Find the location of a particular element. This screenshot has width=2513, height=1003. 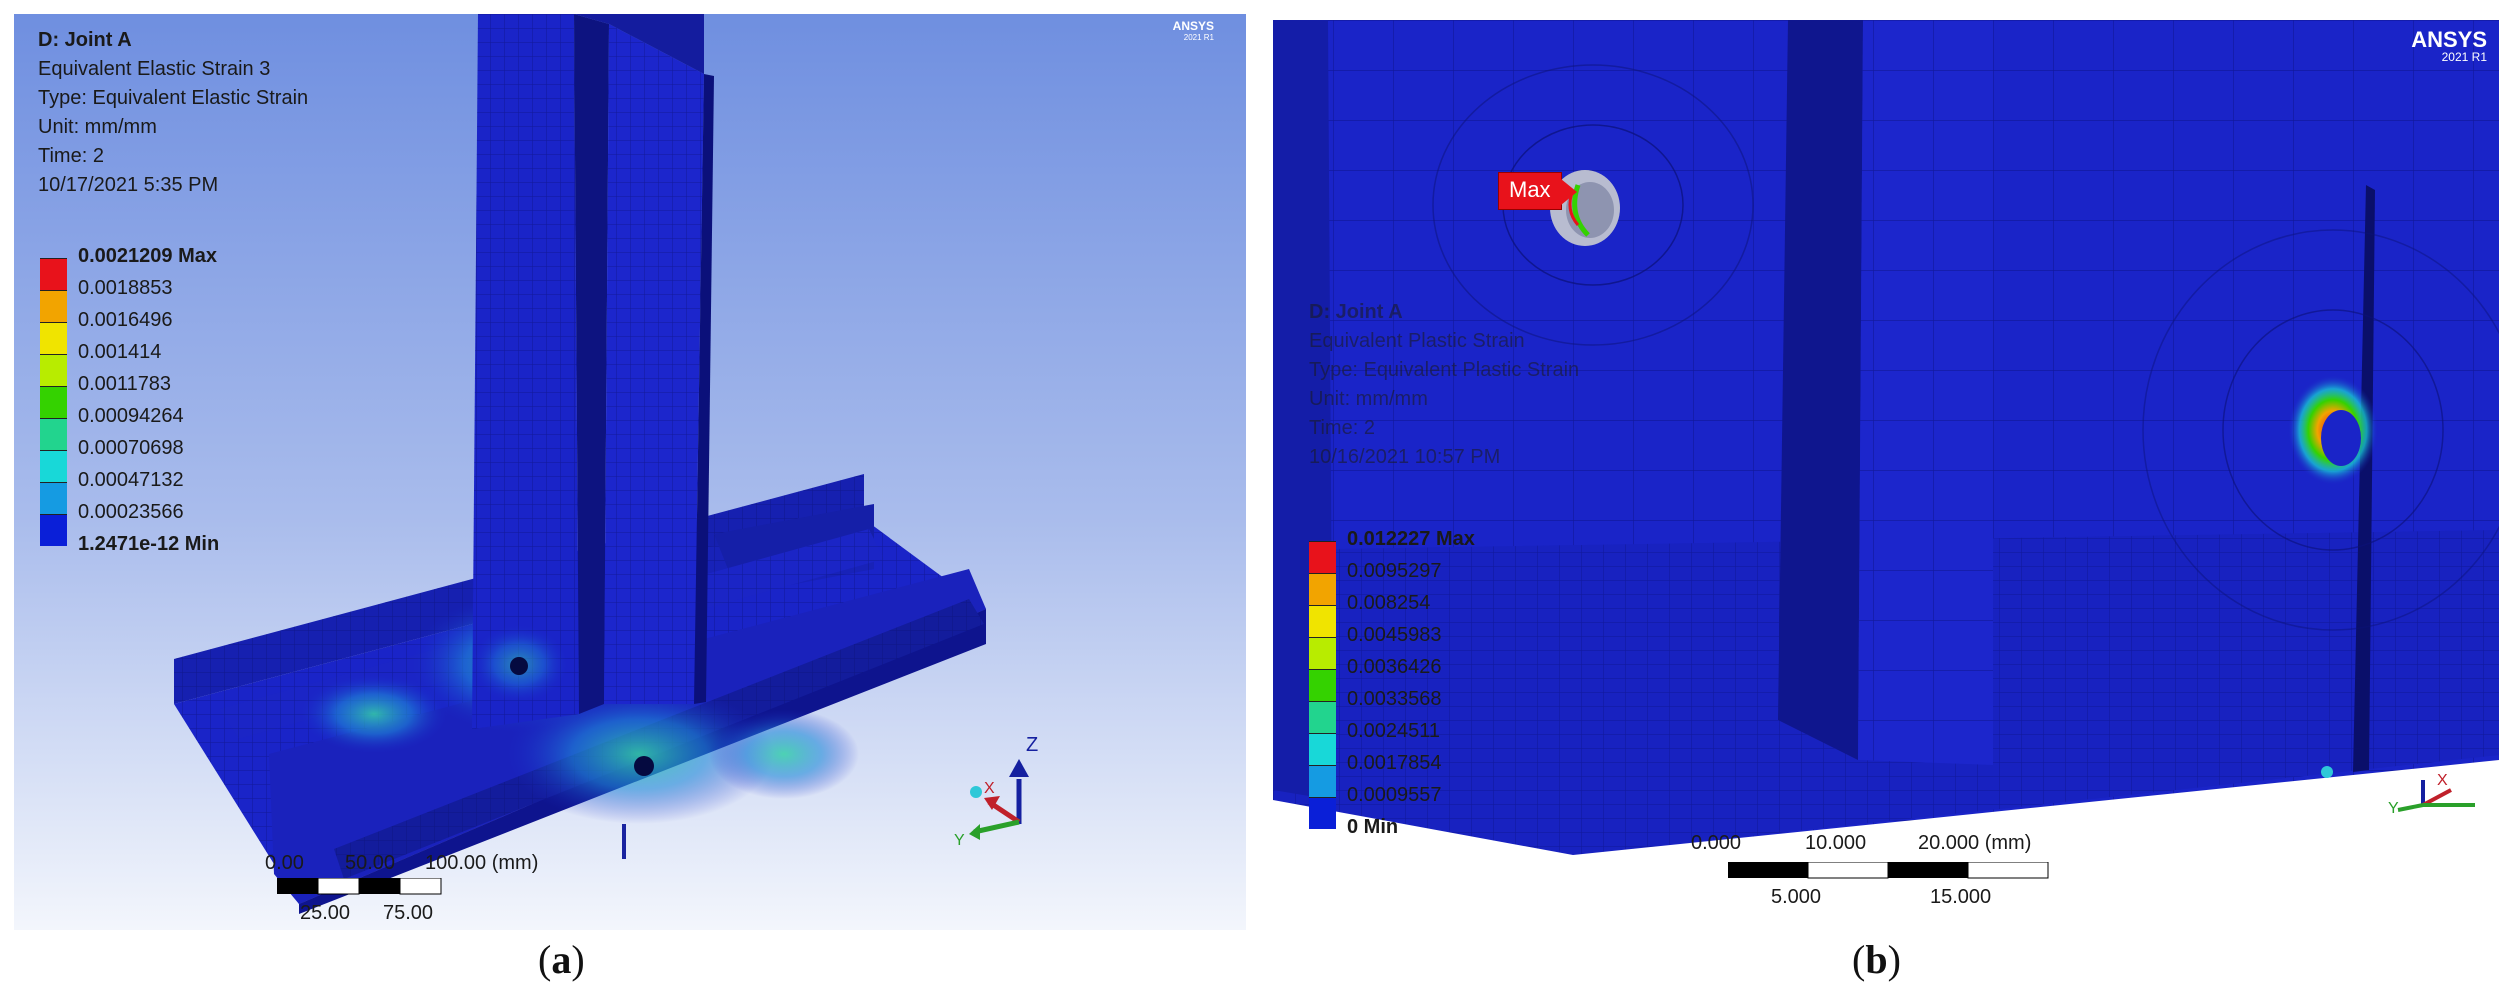

legend-max-label: 0.012227 Max is located at coordinates (1411, 539).